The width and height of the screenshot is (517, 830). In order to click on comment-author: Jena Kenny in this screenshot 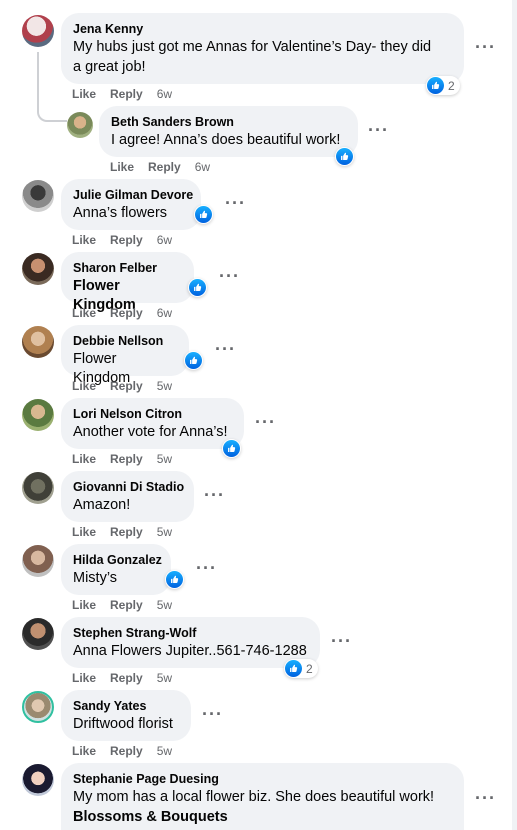, I will do `click(262, 29)`.